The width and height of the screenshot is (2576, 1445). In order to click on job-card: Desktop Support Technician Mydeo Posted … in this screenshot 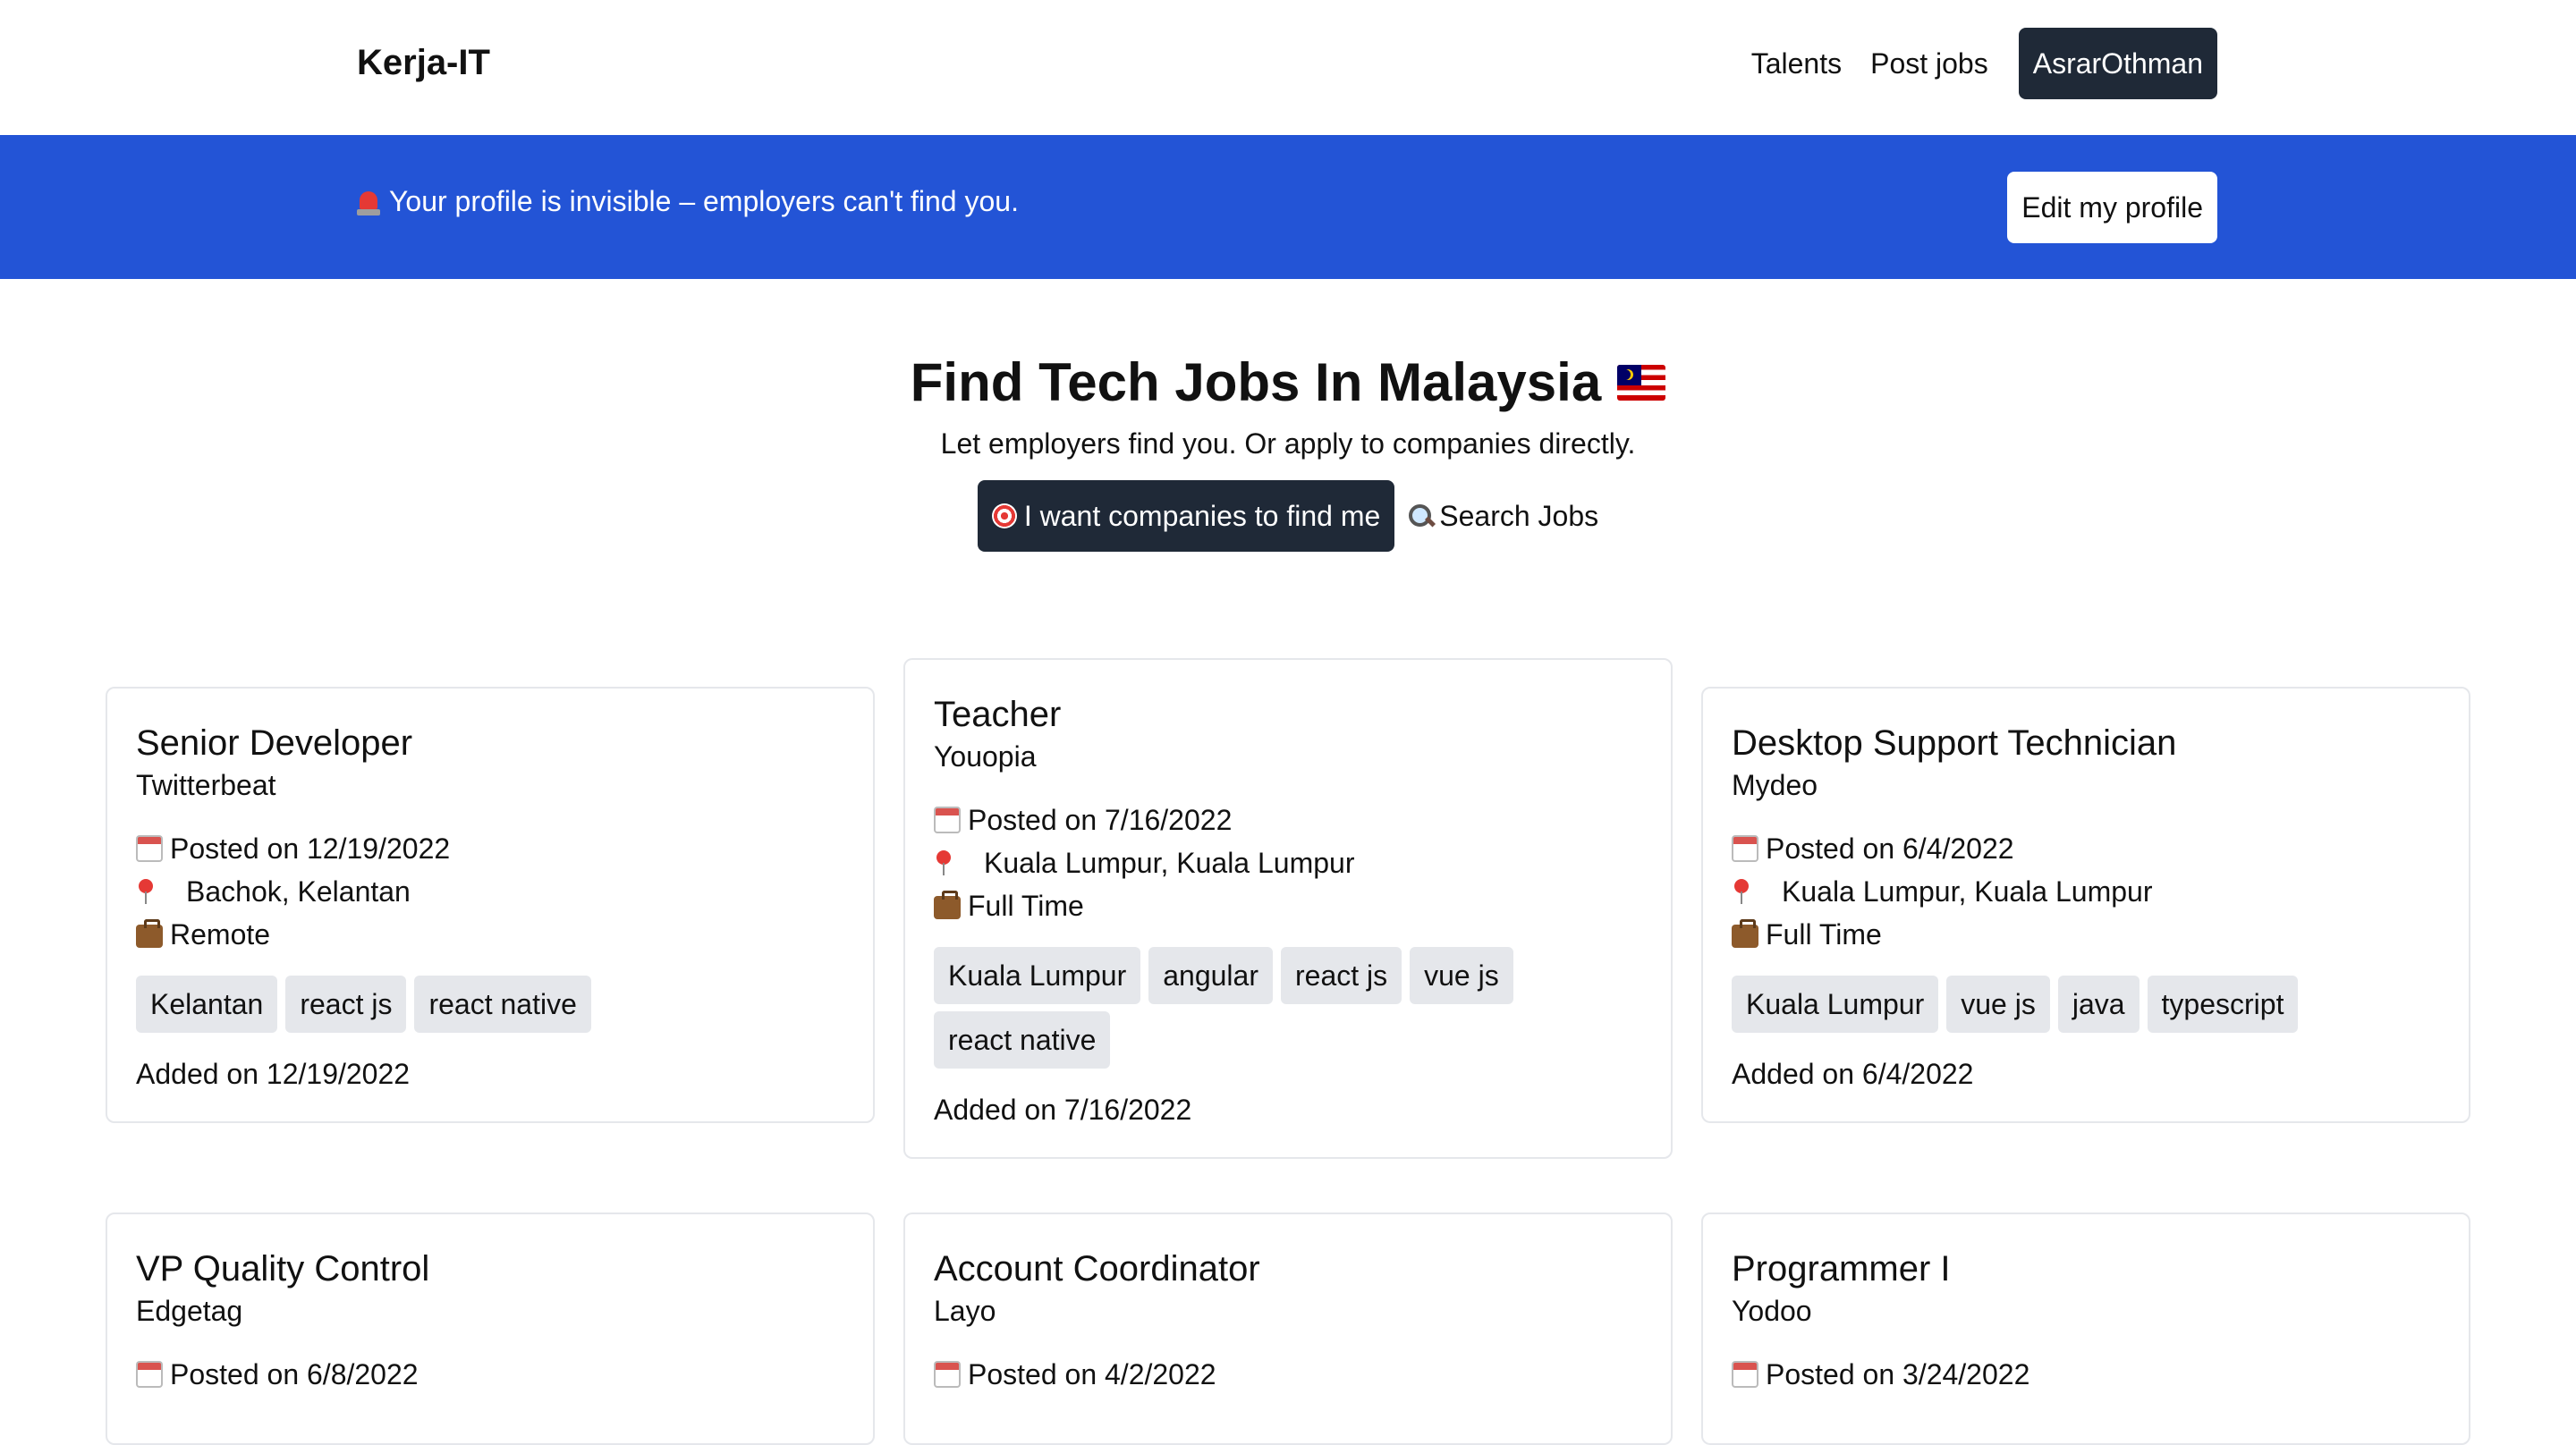, I will do `click(2085, 905)`.